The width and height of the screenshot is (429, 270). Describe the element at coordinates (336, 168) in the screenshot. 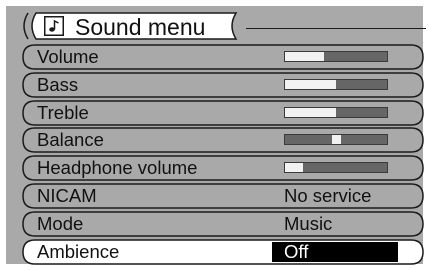

I see `headphone-volume-slider` at that location.